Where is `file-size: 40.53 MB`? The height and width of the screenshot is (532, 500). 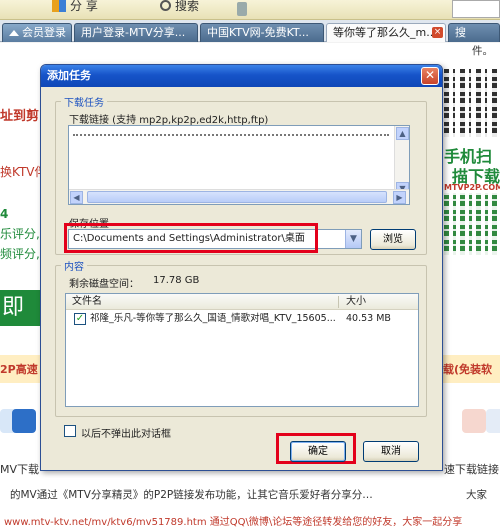 file-size: 40.53 MB is located at coordinates (368, 318).